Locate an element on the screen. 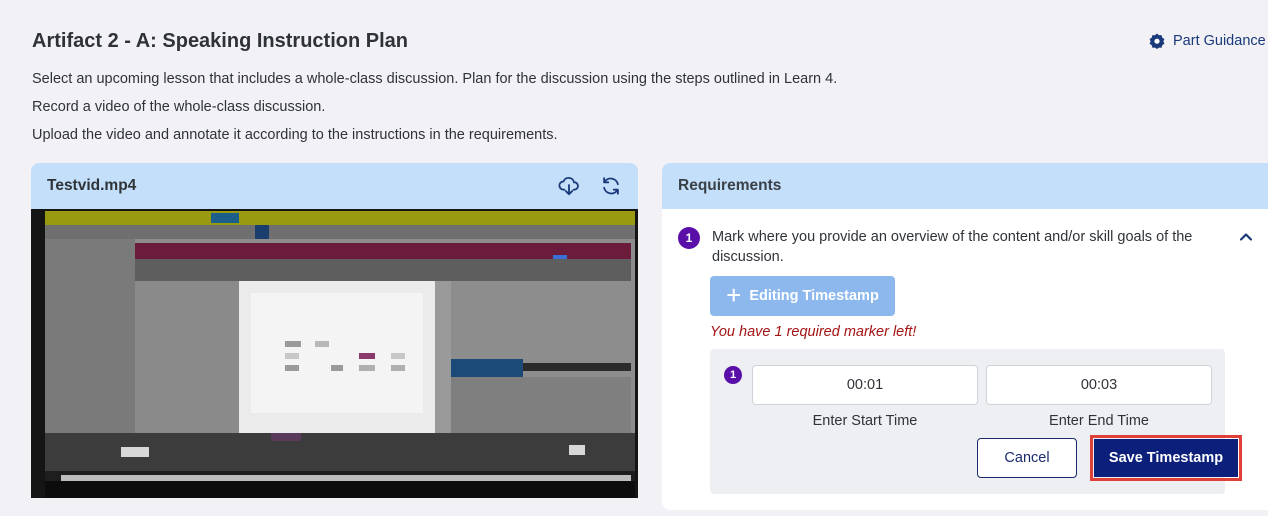  chevron-up-icon is located at coordinates (1246, 237).